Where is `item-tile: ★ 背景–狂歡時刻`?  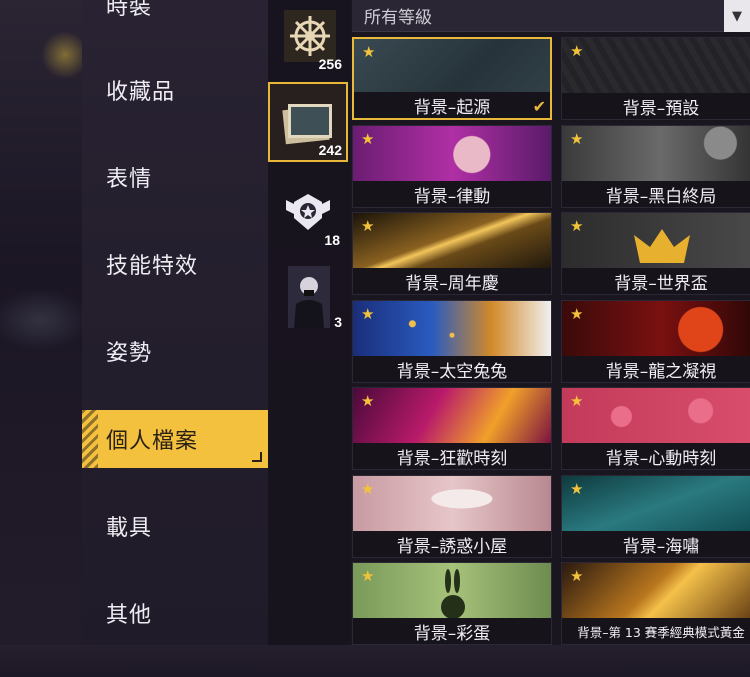
item-tile: ★ 背景–狂歡時刻 is located at coordinates (452, 428).